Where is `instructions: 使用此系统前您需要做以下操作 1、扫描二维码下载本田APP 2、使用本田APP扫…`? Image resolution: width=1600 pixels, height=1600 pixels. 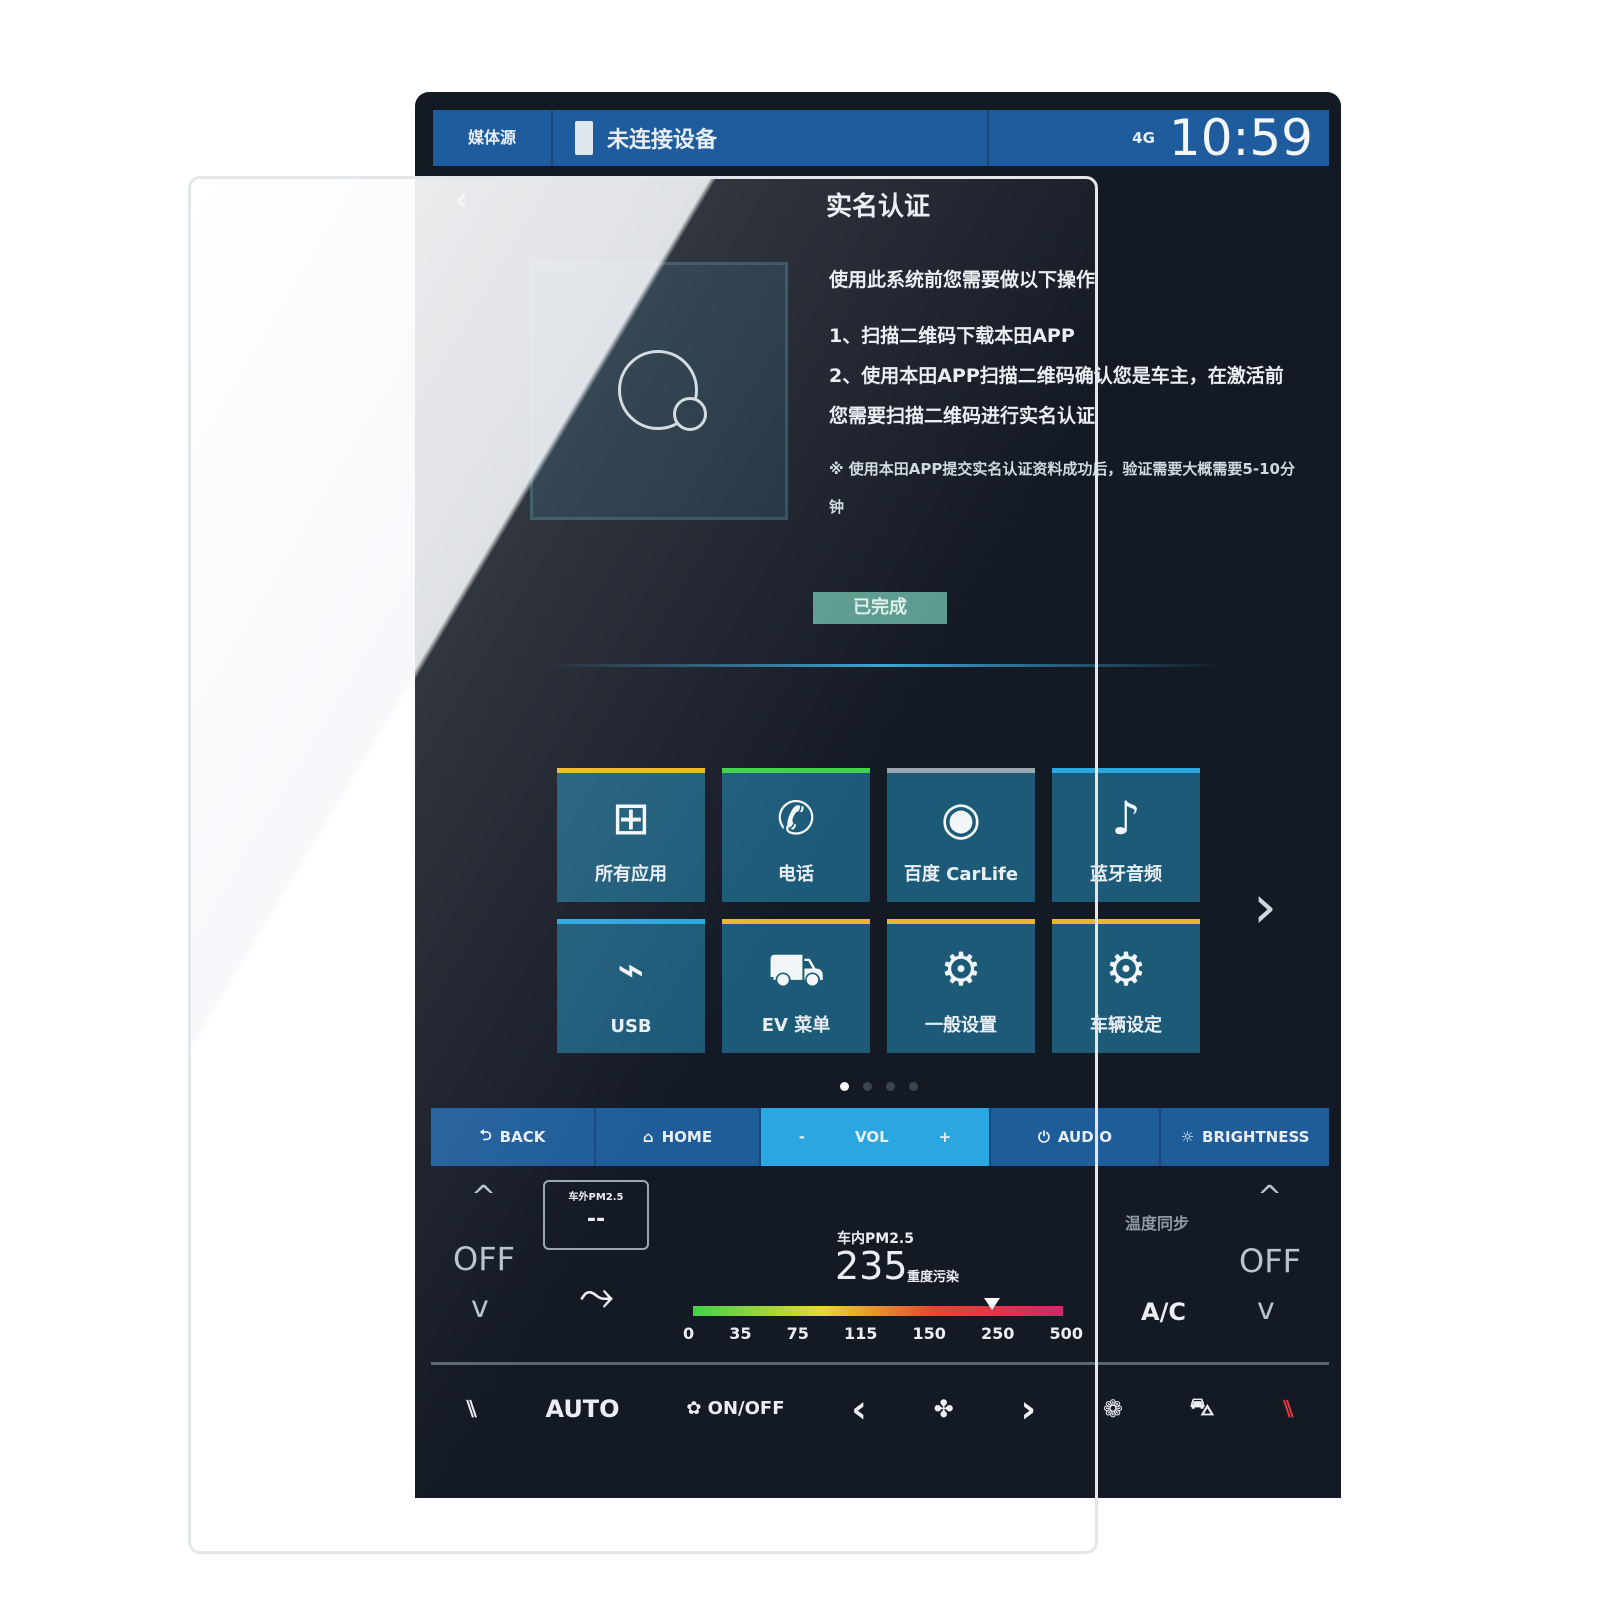 instructions: 使用此系统前您需要做以下操作 1、扫描二维码下载本田APP 2、使用本田APP扫… is located at coordinates (1064, 393).